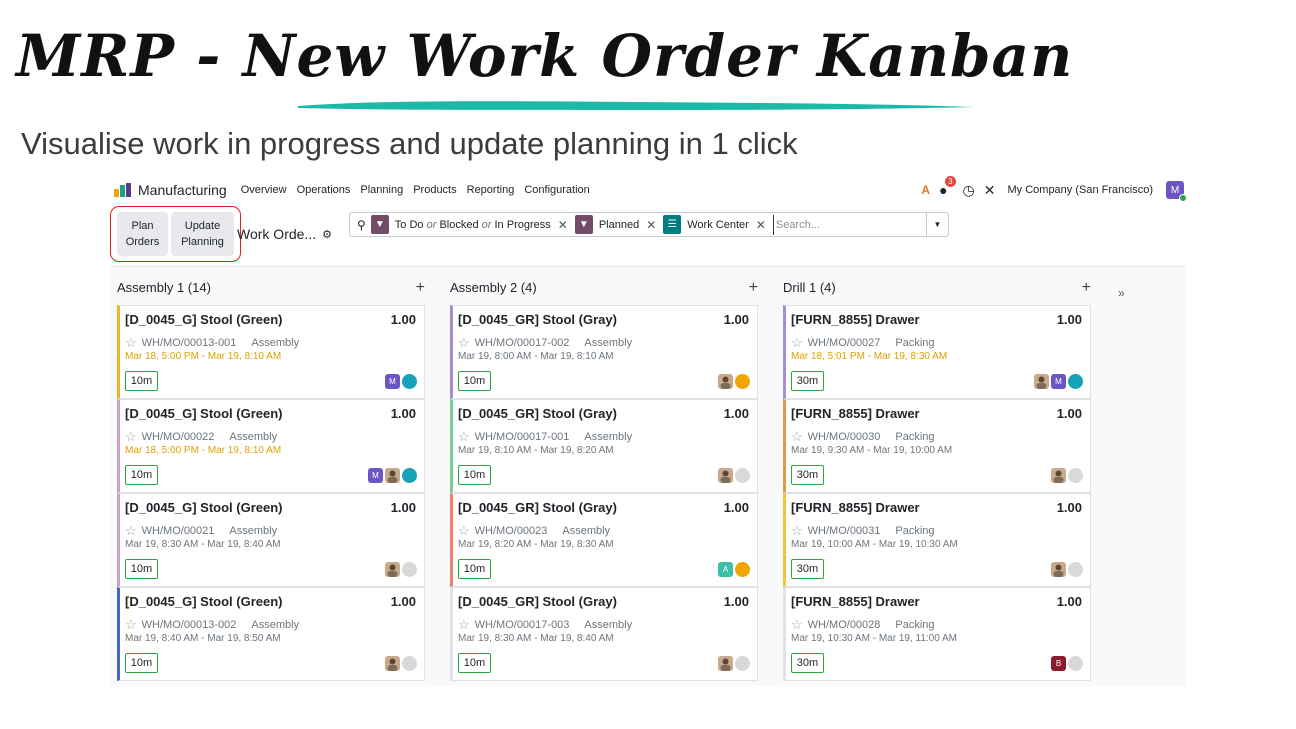 Image resolution: width=1296 pixels, height=729 pixels. What do you see at coordinates (178, 531) in the screenshot?
I see `mo-reference: WH/MO/00021` at bounding box center [178, 531].